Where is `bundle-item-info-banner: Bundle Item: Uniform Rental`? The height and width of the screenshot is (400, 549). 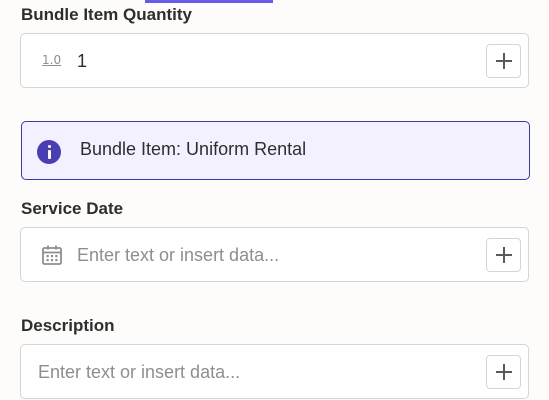 bundle-item-info-banner: Bundle Item: Uniform Rental is located at coordinates (275, 150).